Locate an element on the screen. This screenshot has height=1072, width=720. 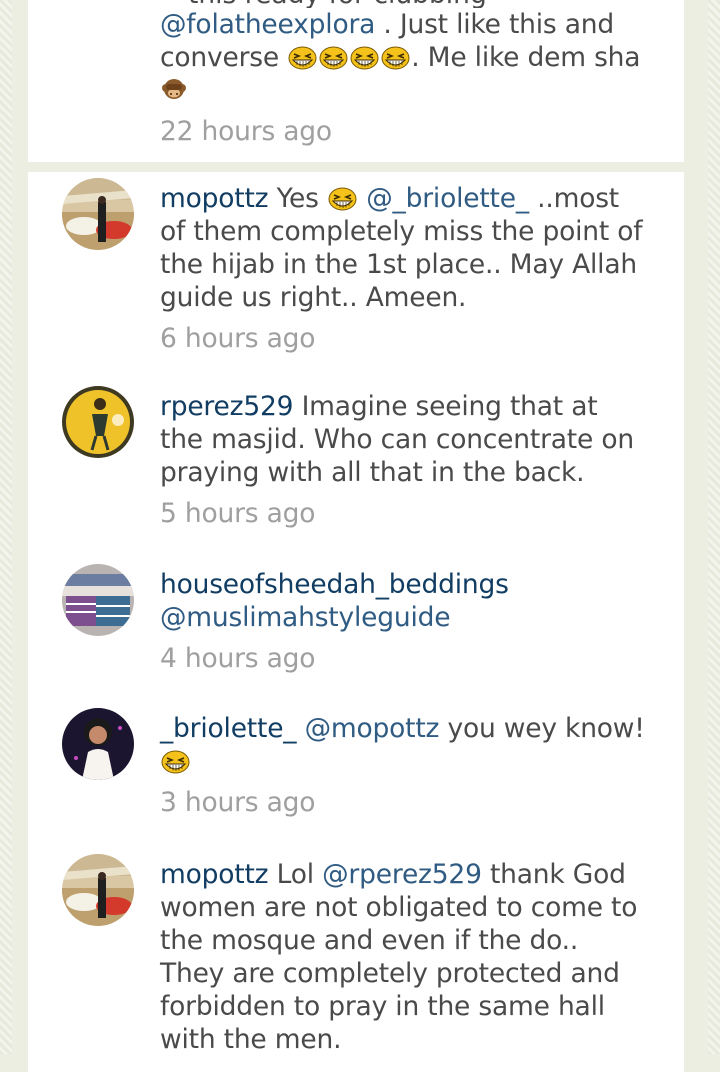
top-comment-clipped-line: this ready for clubbing is located at coordinates (388, 4).